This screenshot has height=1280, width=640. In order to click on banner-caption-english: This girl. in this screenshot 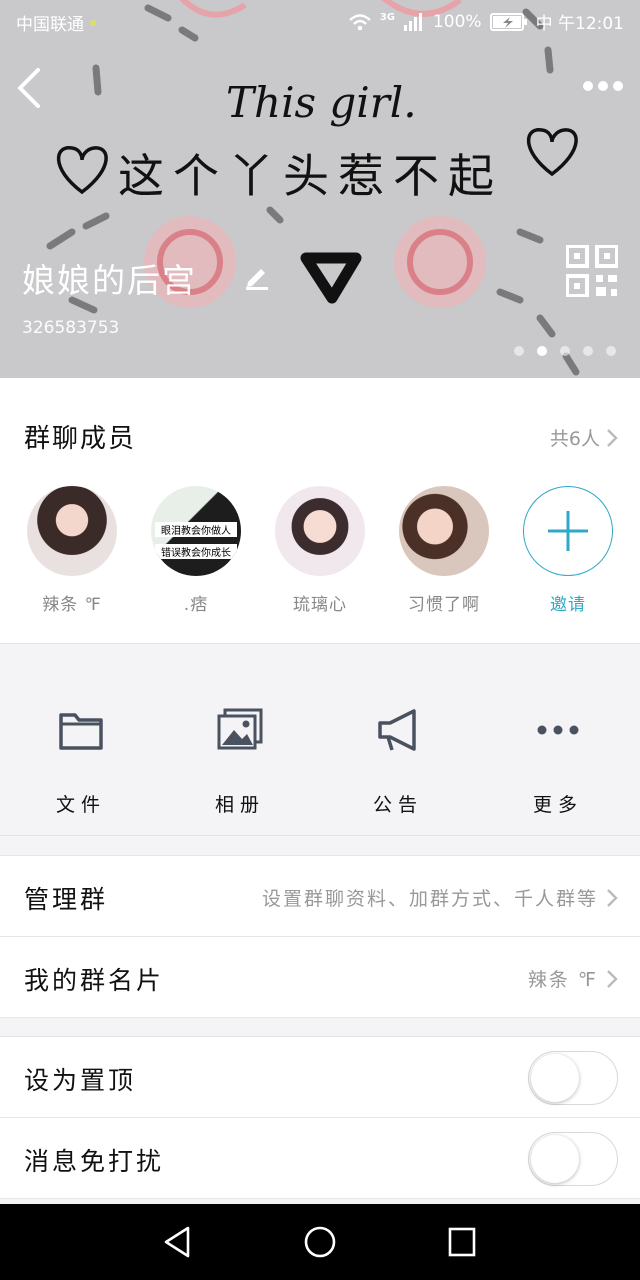, I will do `click(321, 102)`.